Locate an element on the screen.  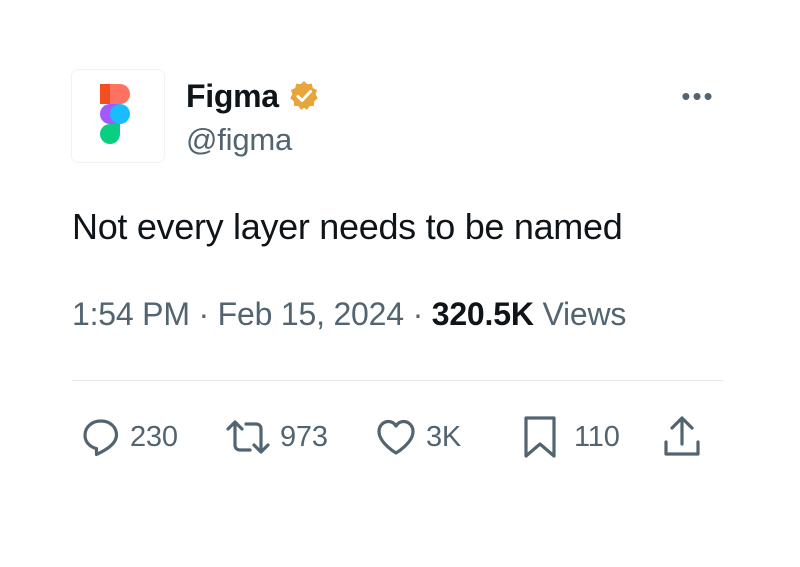
tweet-meta: 1:54 PM · Feb 15, 2024 · 320.5K Views is located at coordinates (349, 314).